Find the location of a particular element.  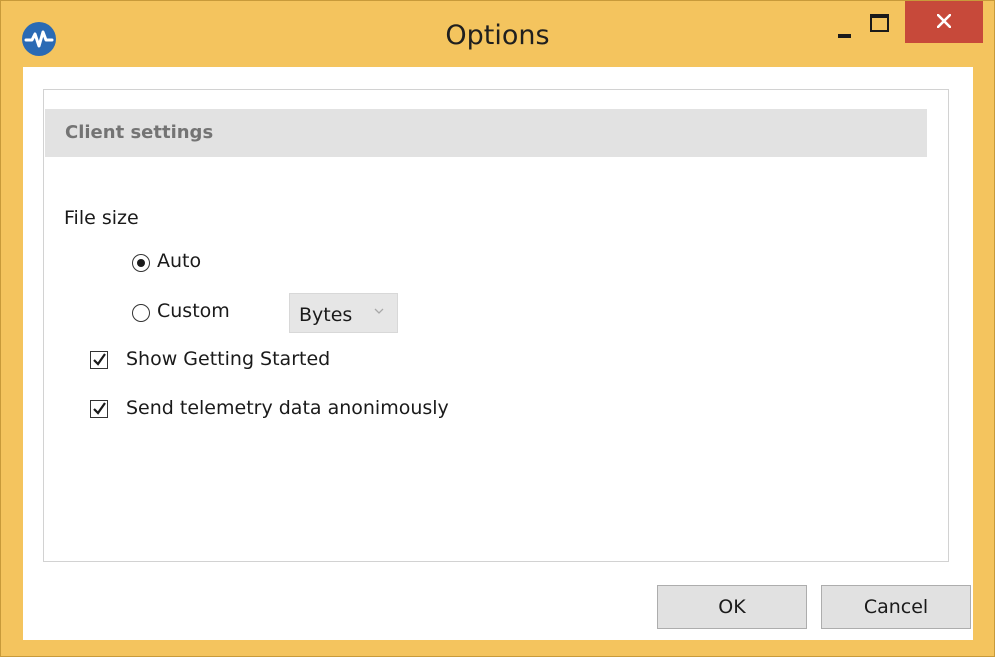

show-getting-started-label: Show Getting Started is located at coordinates (228, 359).